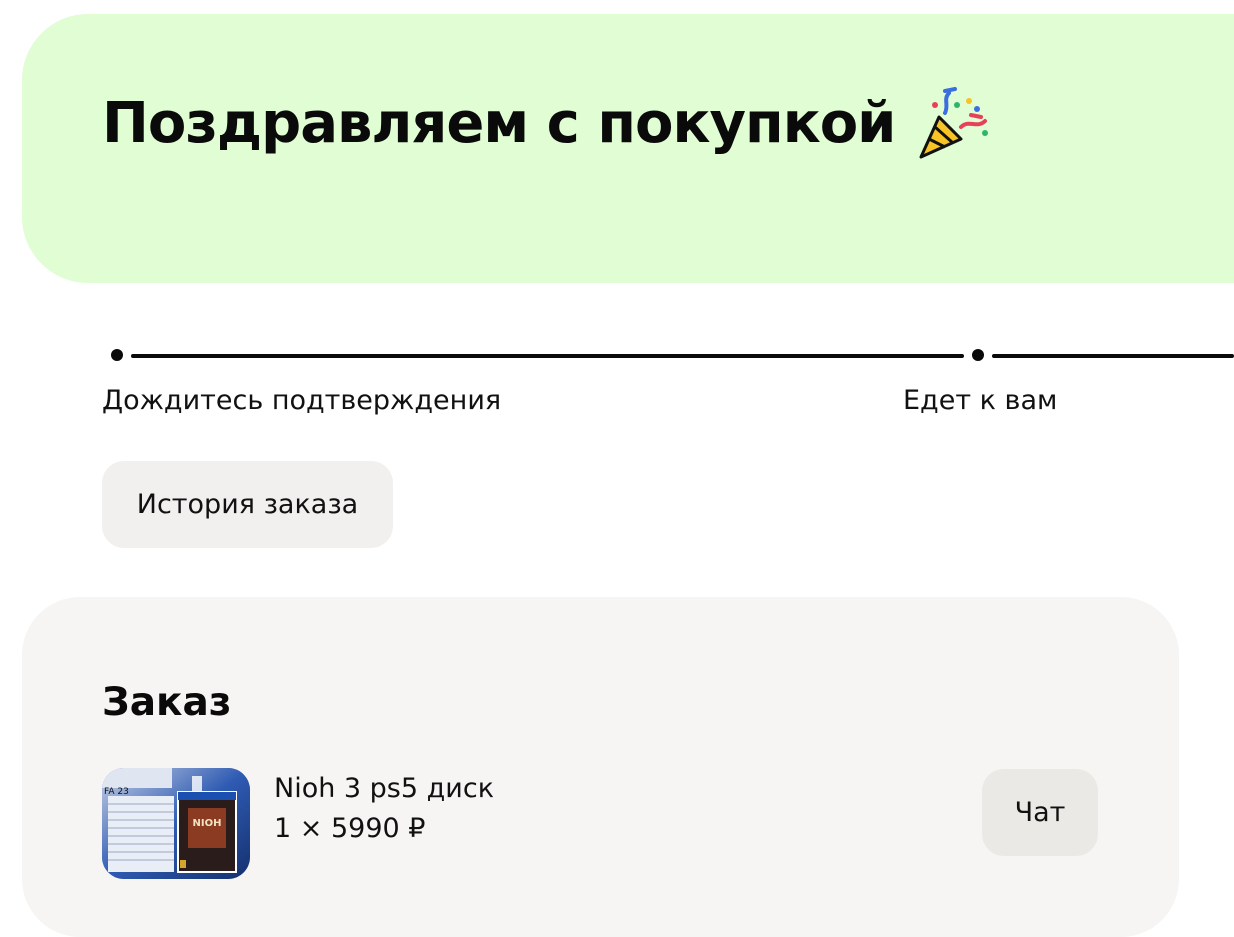  I want to click on order-title: Заказ, so click(167, 702).